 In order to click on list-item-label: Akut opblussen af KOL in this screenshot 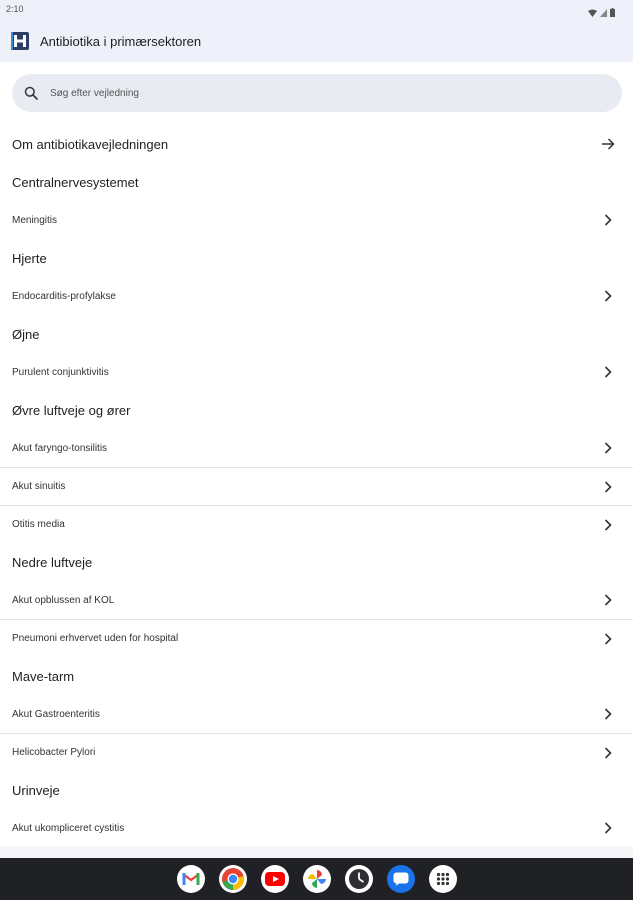, I will do `click(63, 600)`.